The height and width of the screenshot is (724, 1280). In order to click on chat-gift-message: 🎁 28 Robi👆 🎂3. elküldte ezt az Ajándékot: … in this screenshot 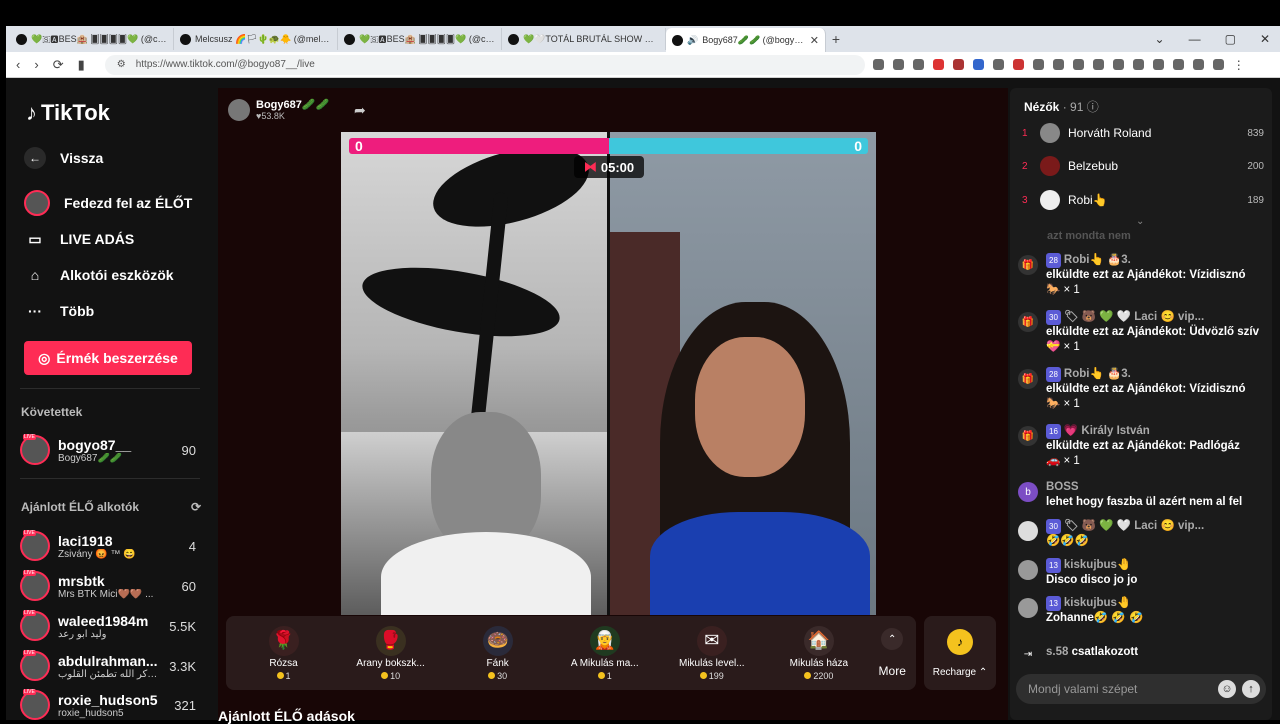, I will do `click(1142, 389)`.